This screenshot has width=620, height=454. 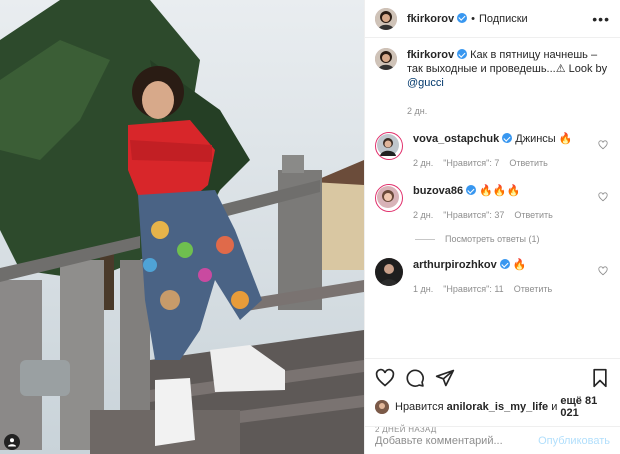 I want to click on action-icons, so click(x=492, y=378).